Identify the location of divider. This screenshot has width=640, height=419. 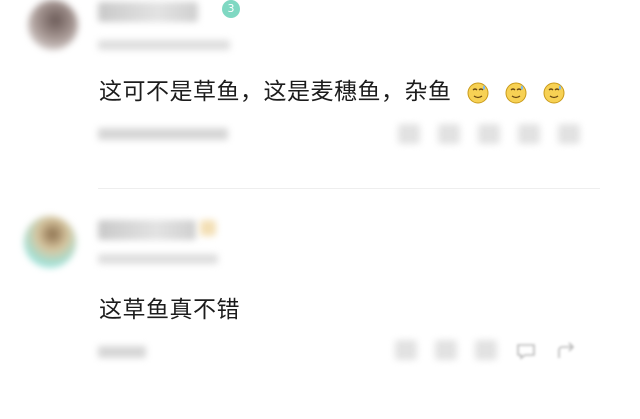
(349, 188).